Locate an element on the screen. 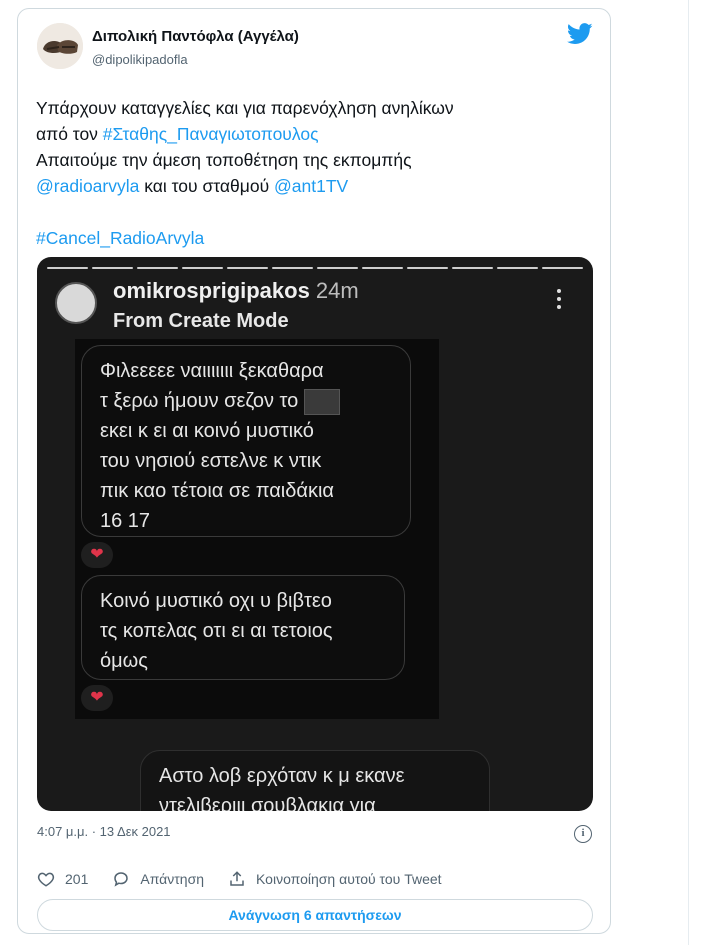 This screenshot has height=945, width=709. story-subtitle: From Create Mode is located at coordinates (201, 321).